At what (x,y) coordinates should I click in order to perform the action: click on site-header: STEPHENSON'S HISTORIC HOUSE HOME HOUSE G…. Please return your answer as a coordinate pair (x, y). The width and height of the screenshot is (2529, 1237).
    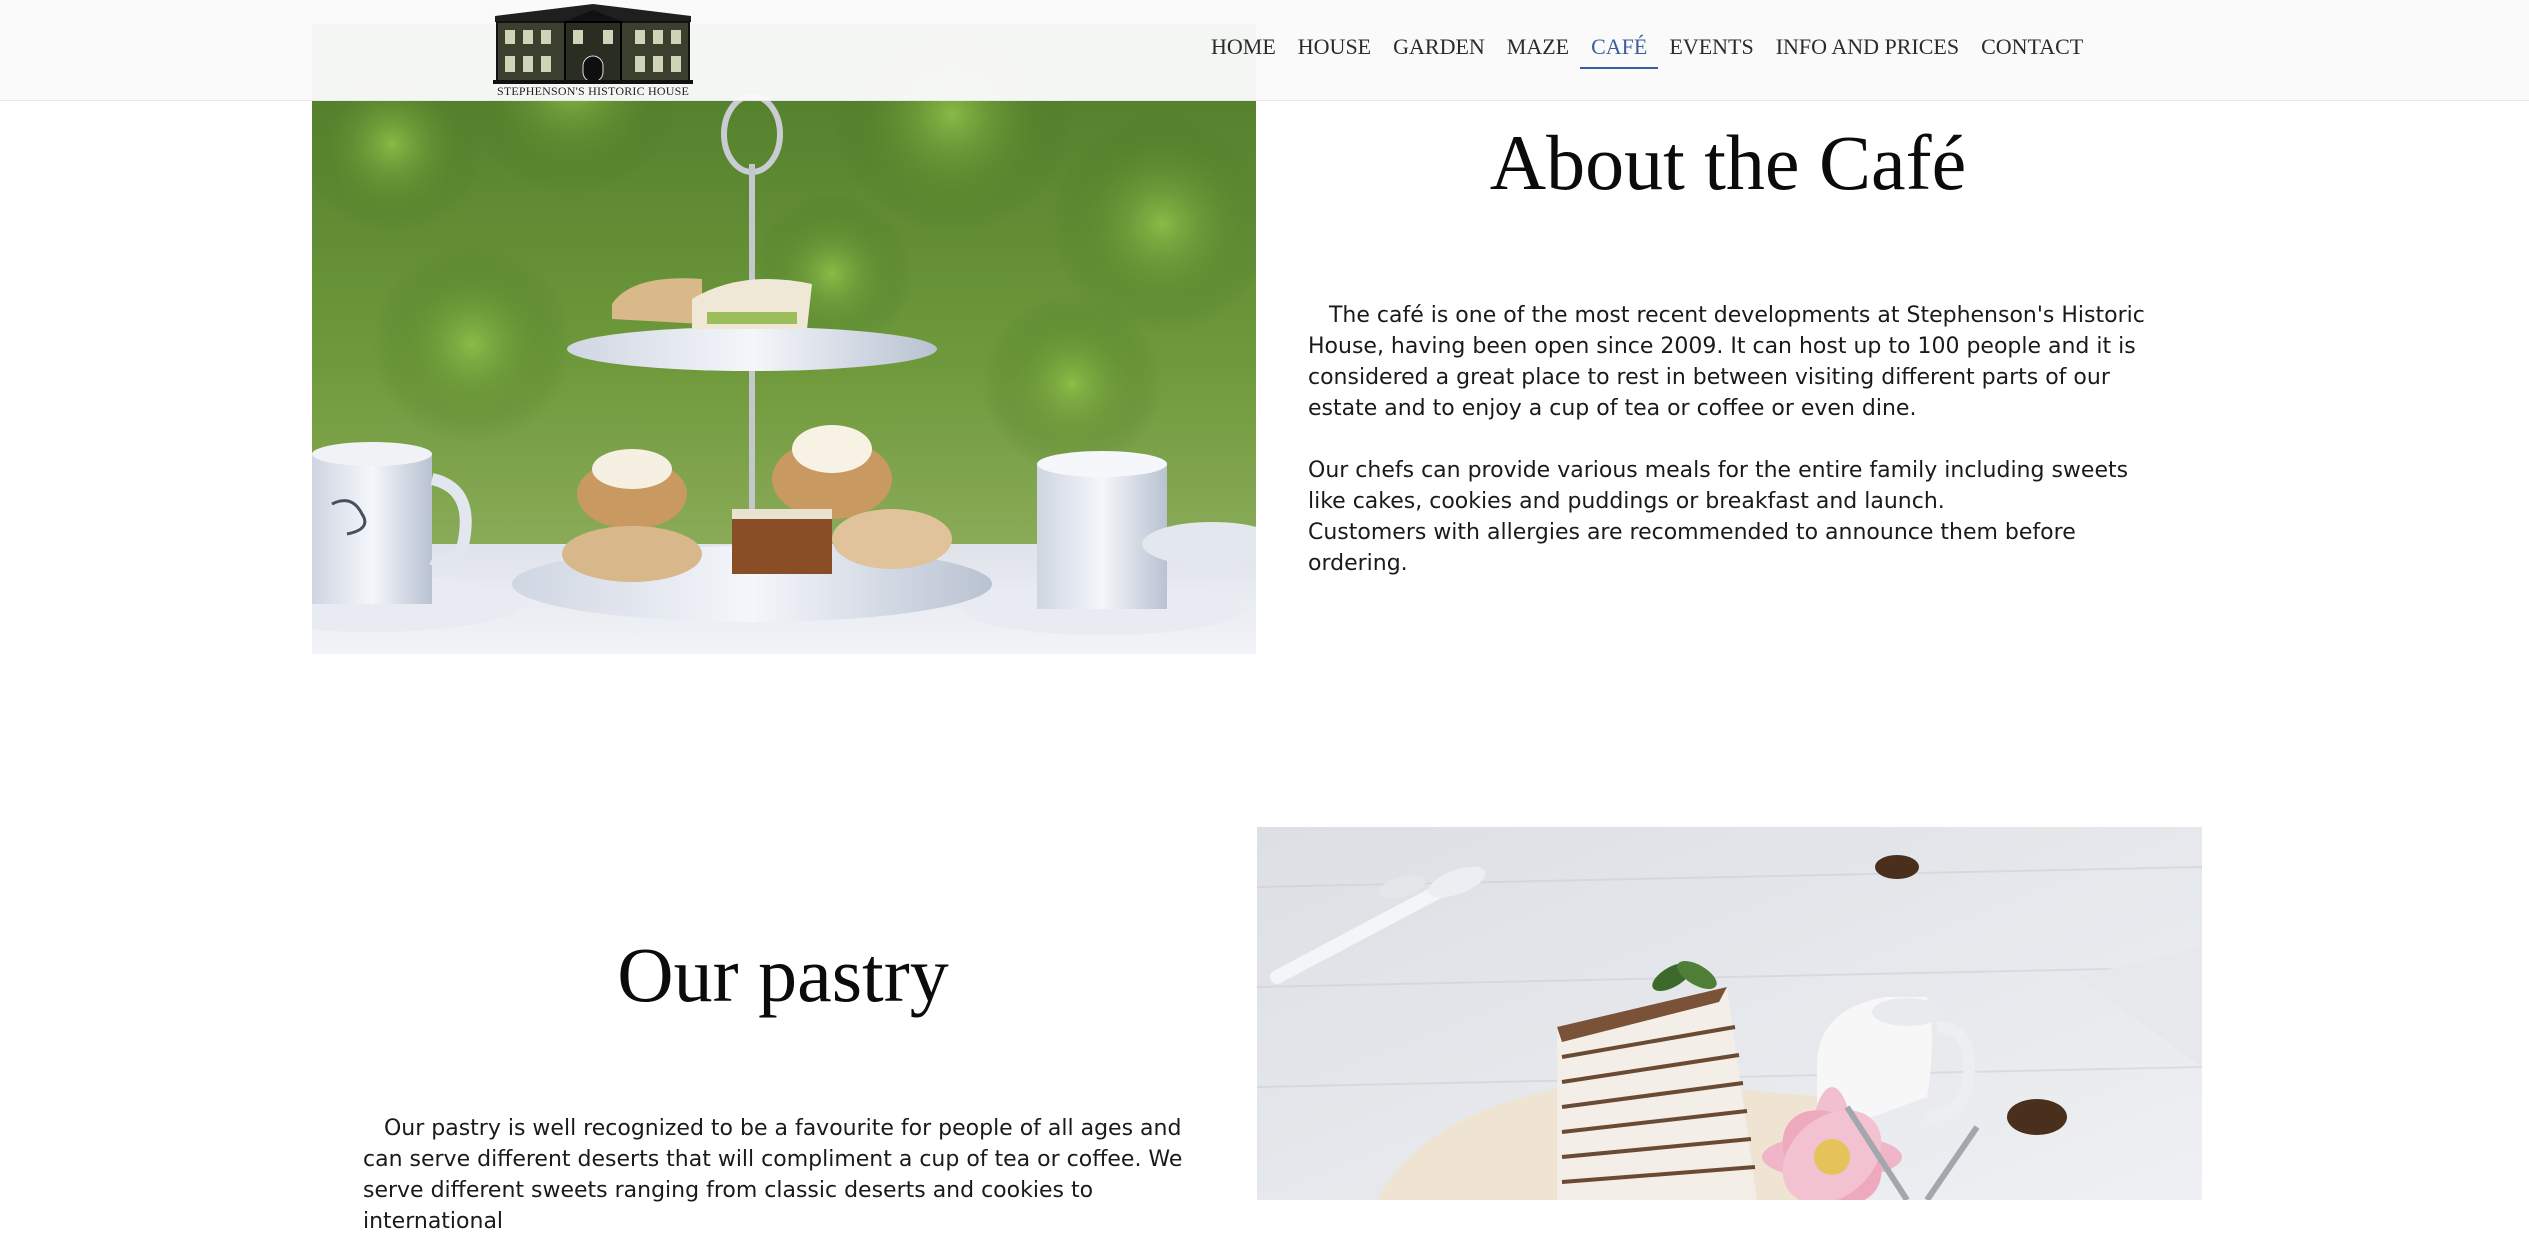
    Looking at the image, I should click on (1264, 50).